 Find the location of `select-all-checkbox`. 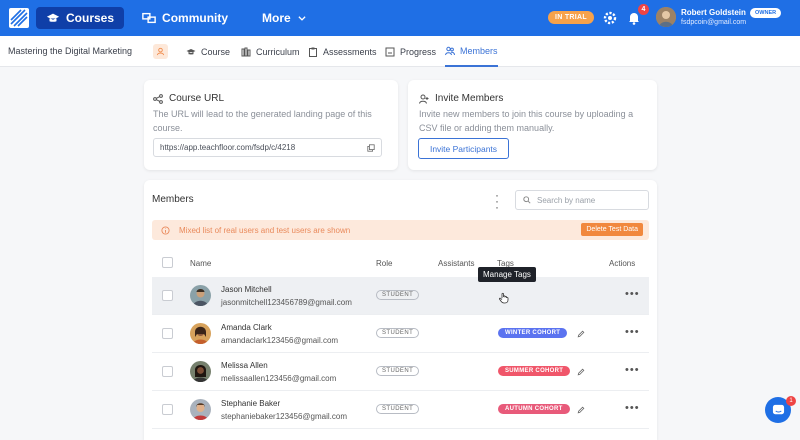

select-all-checkbox is located at coordinates (167, 262).